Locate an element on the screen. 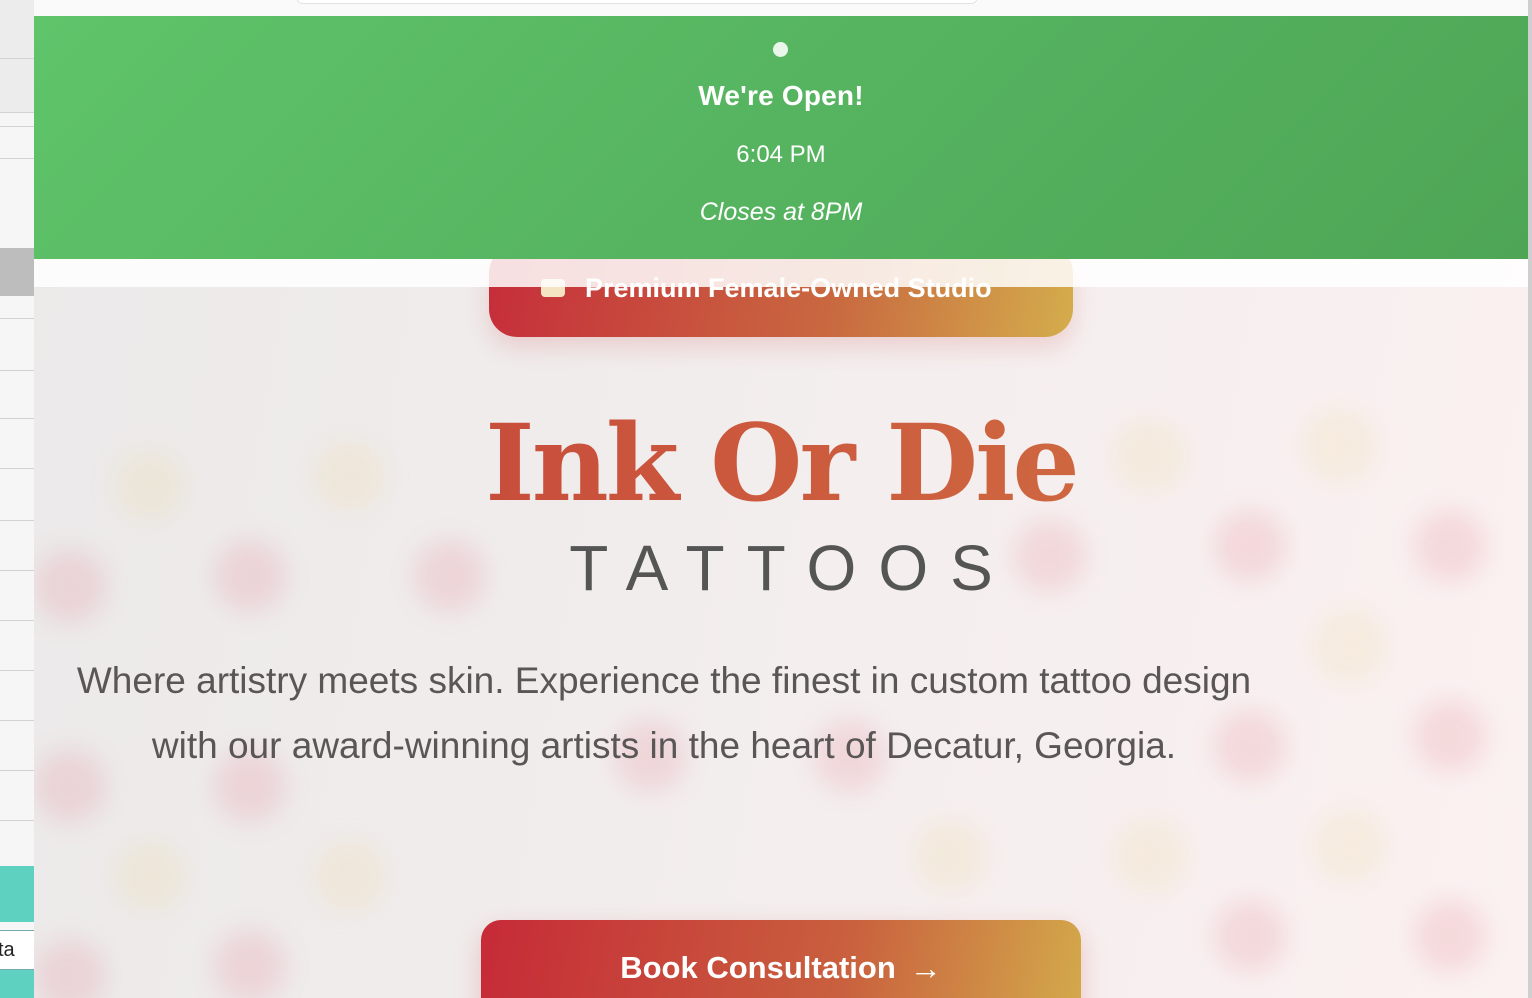  spreadsheet-cell-text: ta is located at coordinates (7, 950).